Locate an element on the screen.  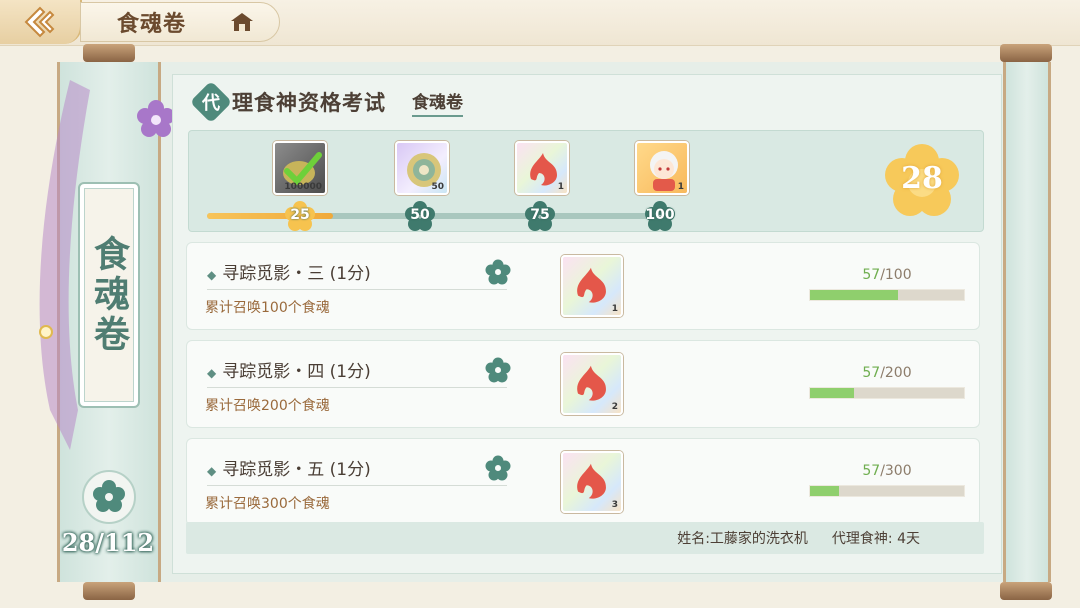
task-reward-item: 1 is located at coordinates (592, 286).